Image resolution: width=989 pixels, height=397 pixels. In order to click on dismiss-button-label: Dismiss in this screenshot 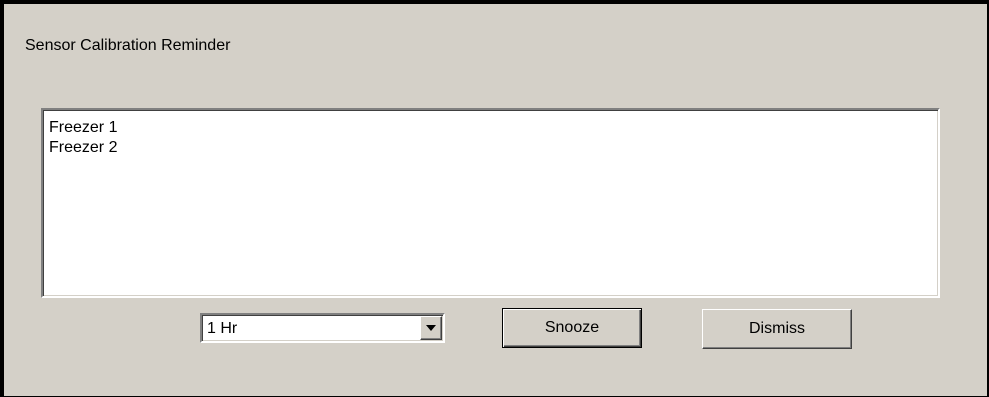, I will do `click(777, 328)`.